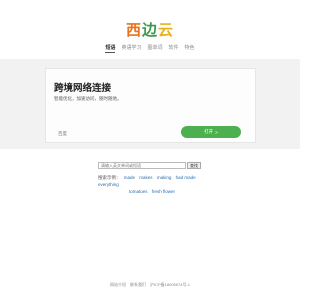 Image resolution: width=320 pixels, height=300 pixels. I want to click on logo-char-2: 边, so click(149, 30).